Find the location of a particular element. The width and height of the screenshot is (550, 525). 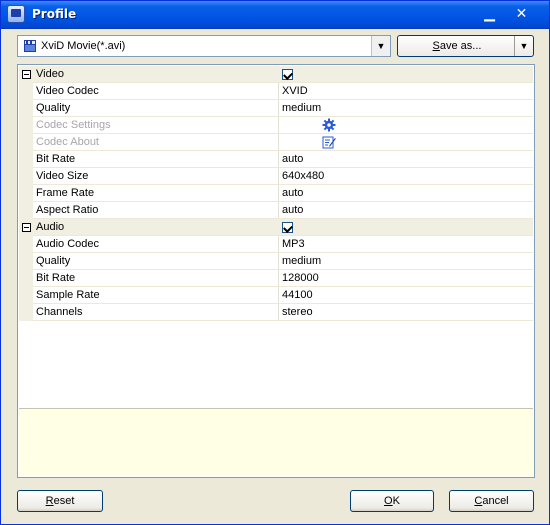

property-row: Audio Codec MP3 is located at coordinates (276, 244).